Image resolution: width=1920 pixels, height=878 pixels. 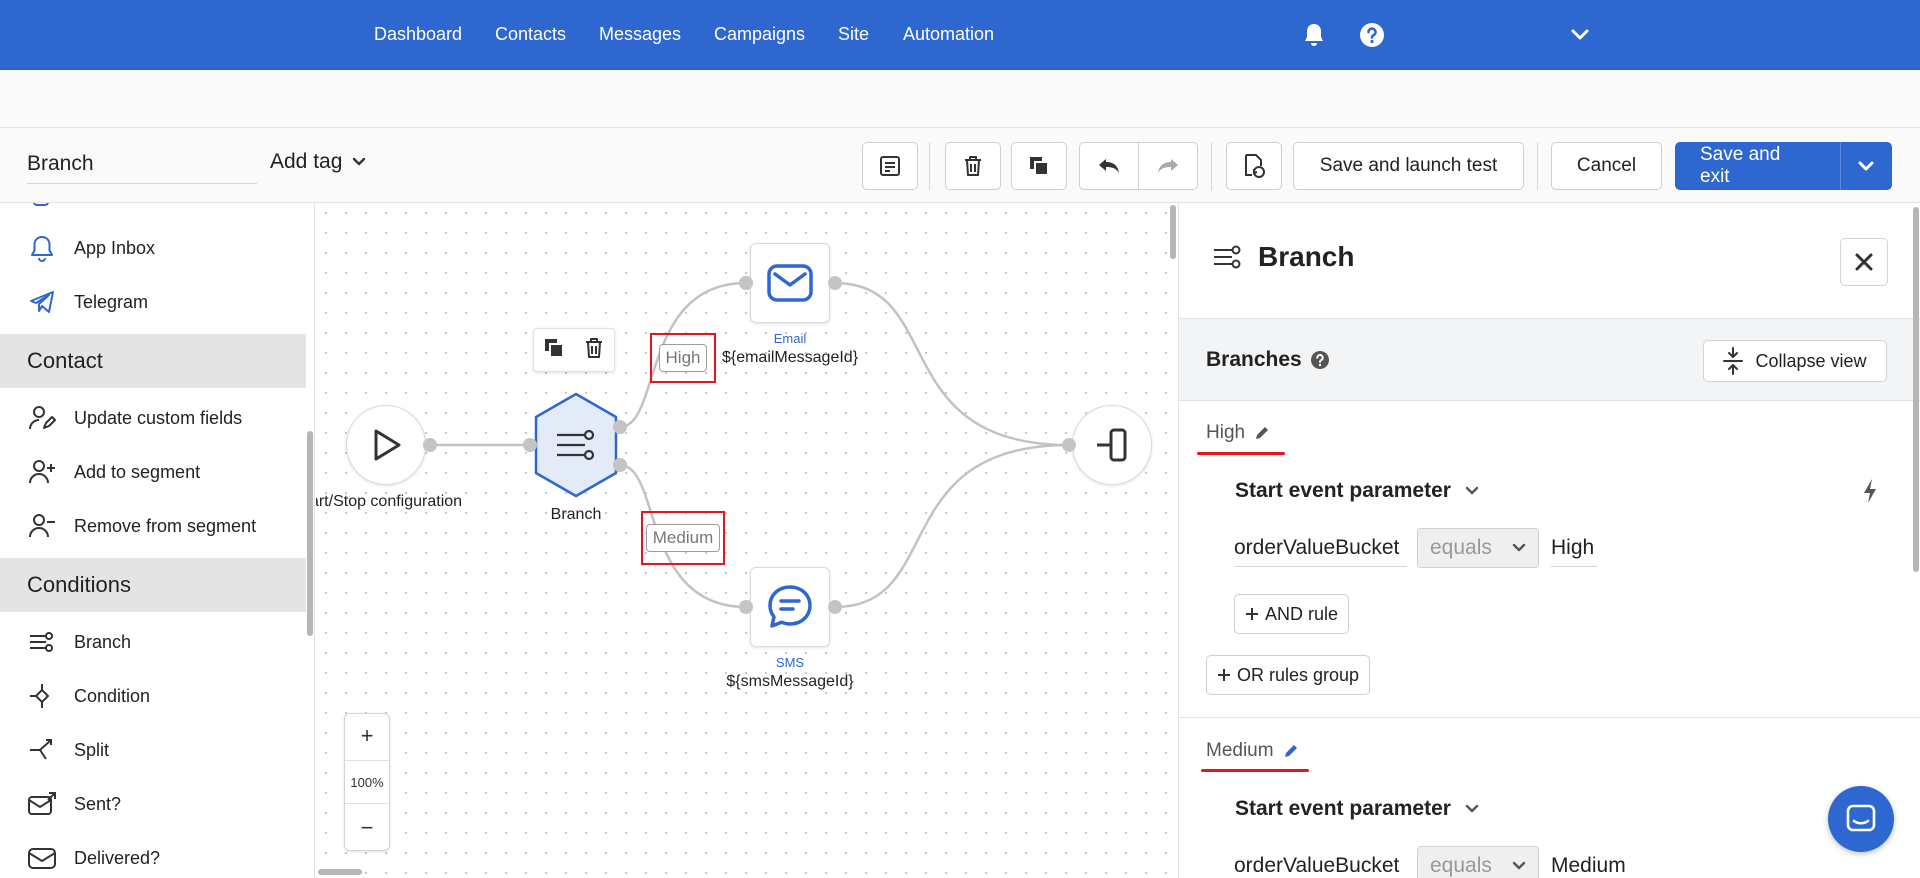 I want to click on sub-header-band, so click(x=960, y=99).